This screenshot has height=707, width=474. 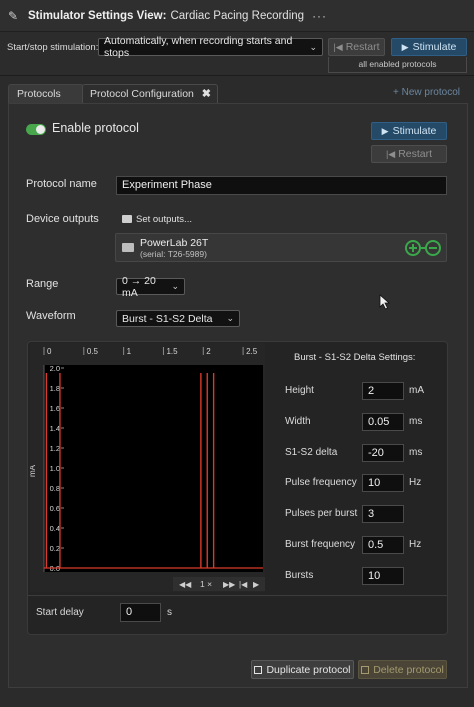 I want to click on y-tick-label: 1.6, so click(x=55, y=408).